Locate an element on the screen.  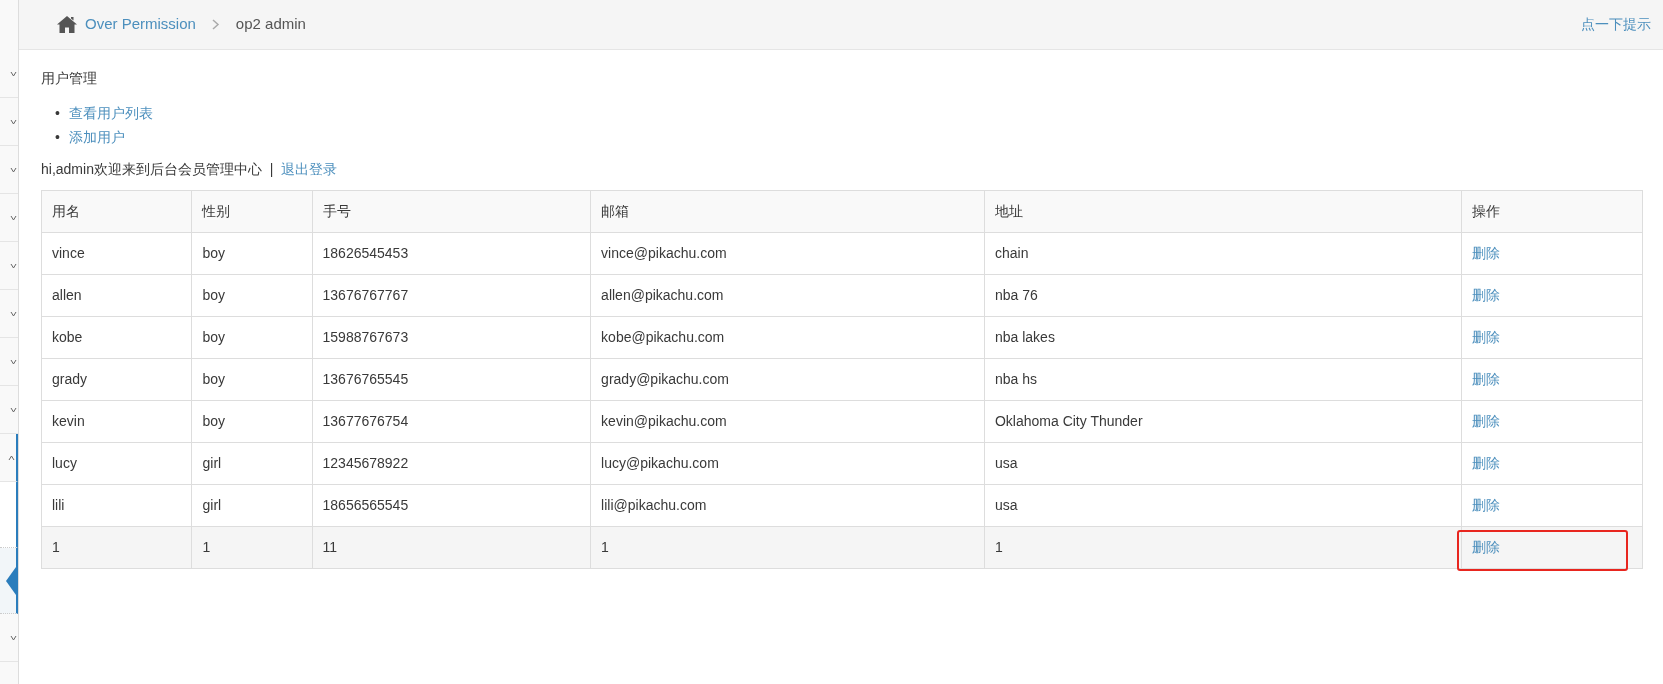
table-cell: 12345678922 is located at coordinates (451, 463).